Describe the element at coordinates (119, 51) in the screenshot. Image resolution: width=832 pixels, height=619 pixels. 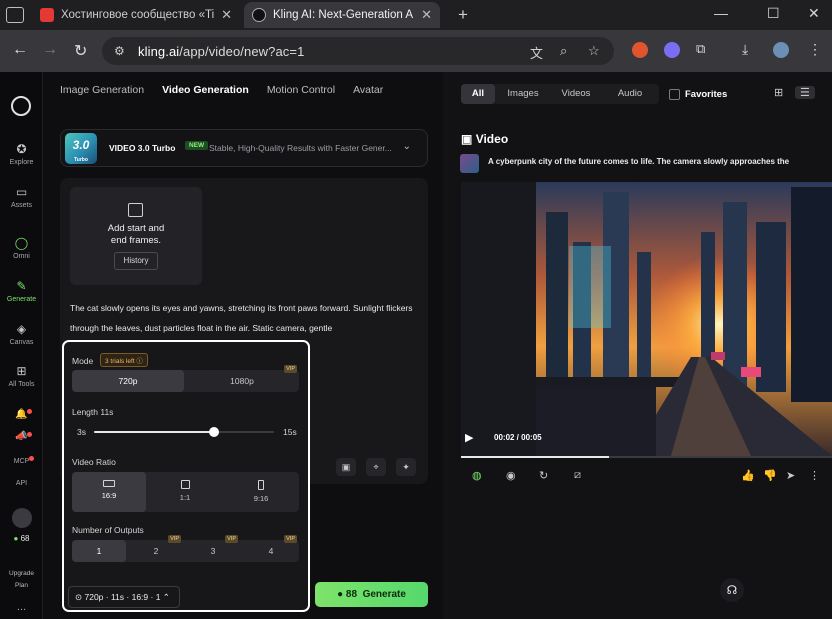
I see `site-settings-icon: ⚙` at that location.